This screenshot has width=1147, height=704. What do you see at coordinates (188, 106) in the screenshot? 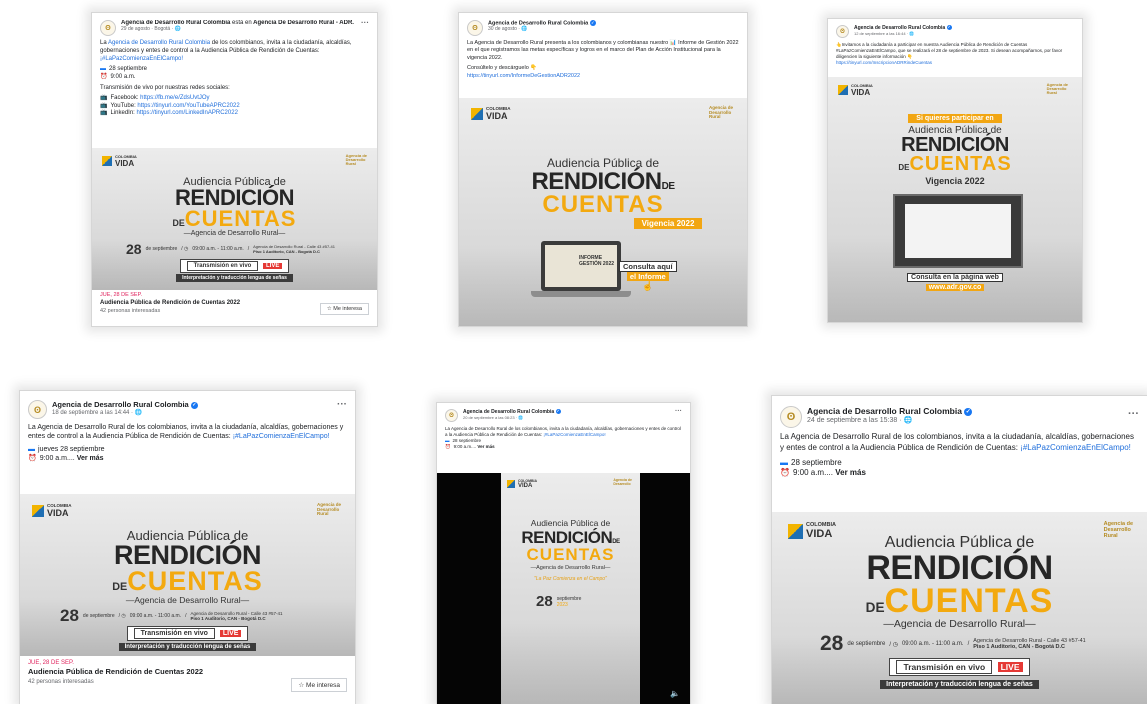
I see `youtube-link: https://tinyurl.com/YouTubeAPRC2022` at bounding box center [188, 106].